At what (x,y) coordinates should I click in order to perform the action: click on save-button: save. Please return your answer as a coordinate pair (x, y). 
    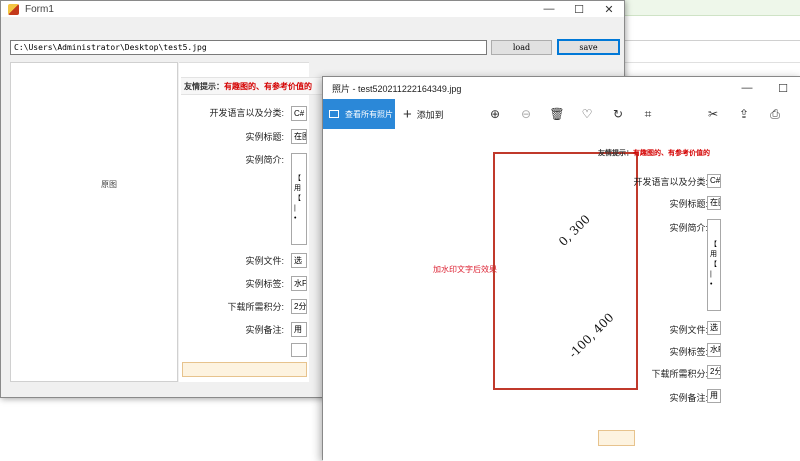
    Looking at the image, I should click on (588, 47).